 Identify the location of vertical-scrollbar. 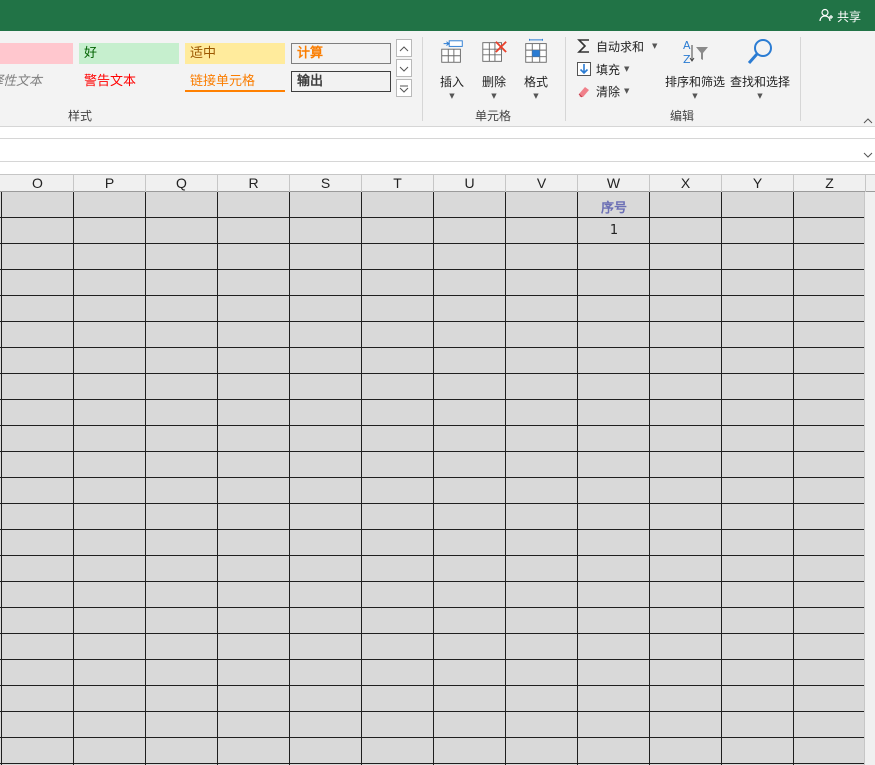
(869, 478).